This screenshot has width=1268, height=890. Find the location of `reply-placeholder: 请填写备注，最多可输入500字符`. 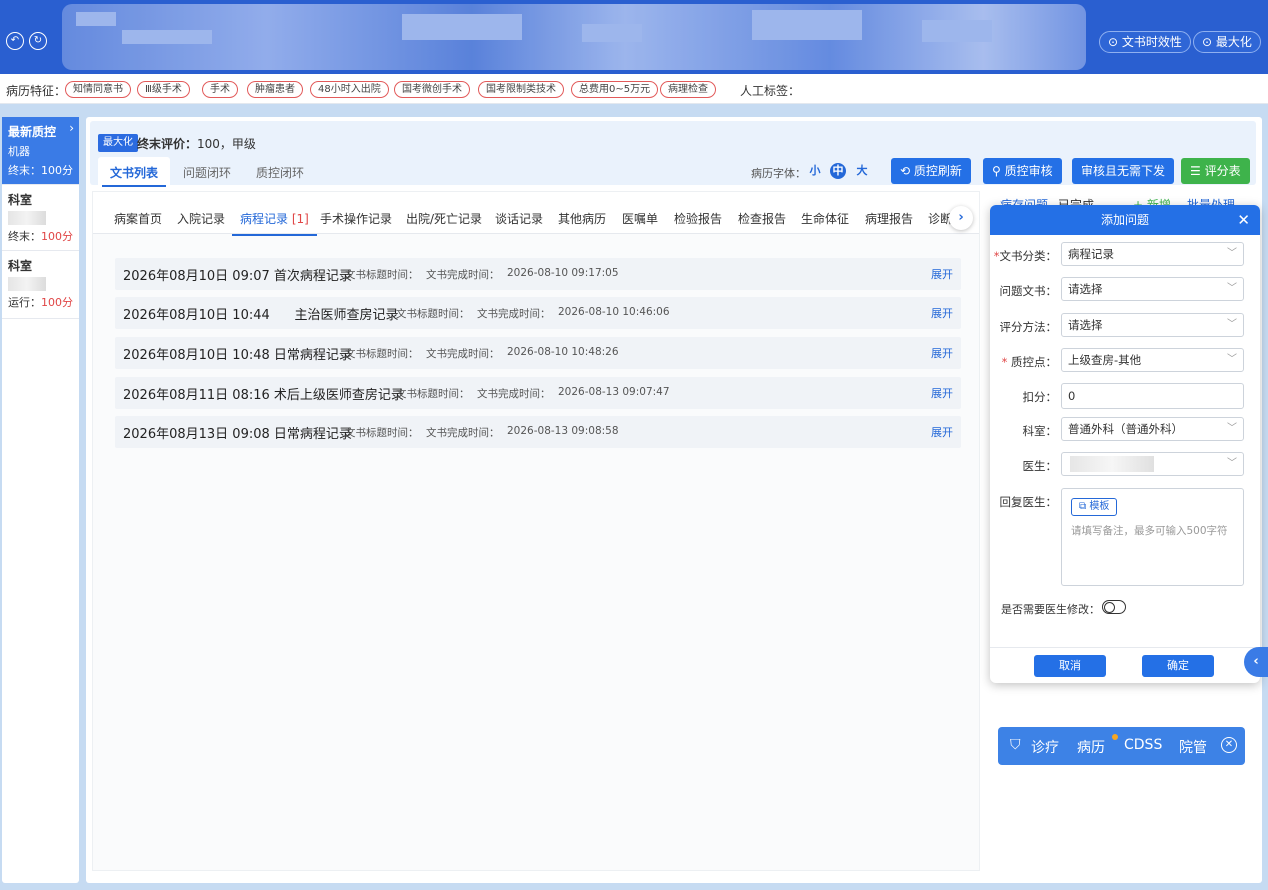

reply-placeholder: 请填写备注，最多可输入500字符 is located at coordinates (1149, 531).